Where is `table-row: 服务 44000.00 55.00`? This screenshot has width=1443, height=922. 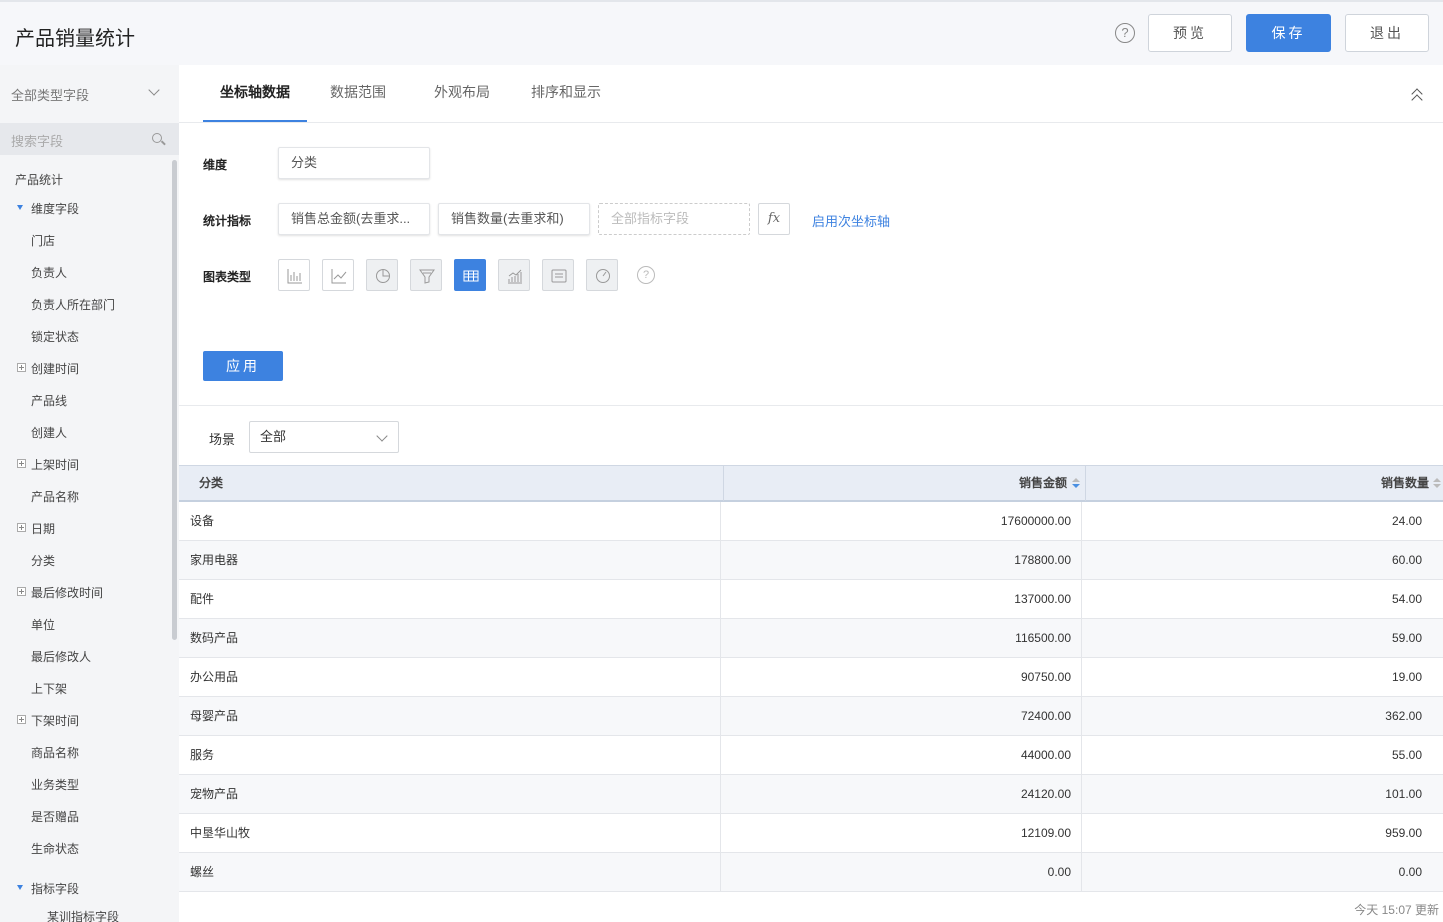
table-row: 服务 44000.00 55.00 is located at coordinates (811, 755).